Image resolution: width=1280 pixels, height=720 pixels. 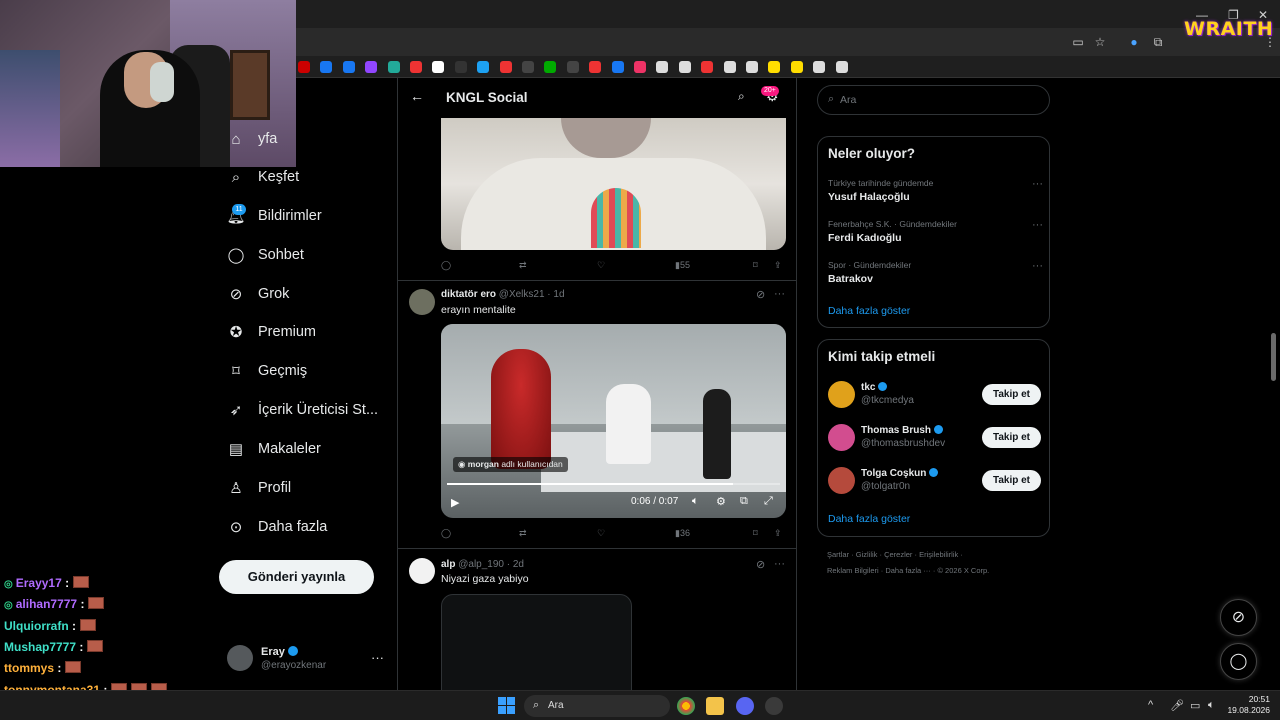 What do you see at coordinates (934, 396) in the screenshot?
I see `follow-suggestion: tkc @tkcmedya Takip et` at bounding box center [934, 396].